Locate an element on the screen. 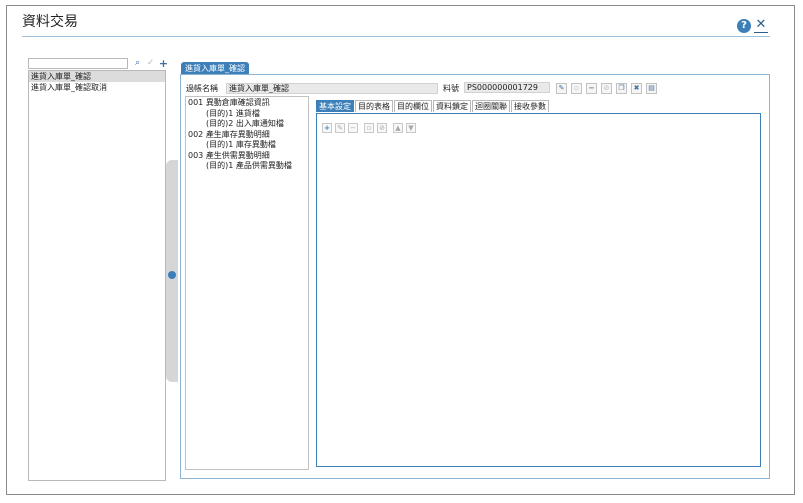  save-icon: ▫ is located at coordinates (576, 88).